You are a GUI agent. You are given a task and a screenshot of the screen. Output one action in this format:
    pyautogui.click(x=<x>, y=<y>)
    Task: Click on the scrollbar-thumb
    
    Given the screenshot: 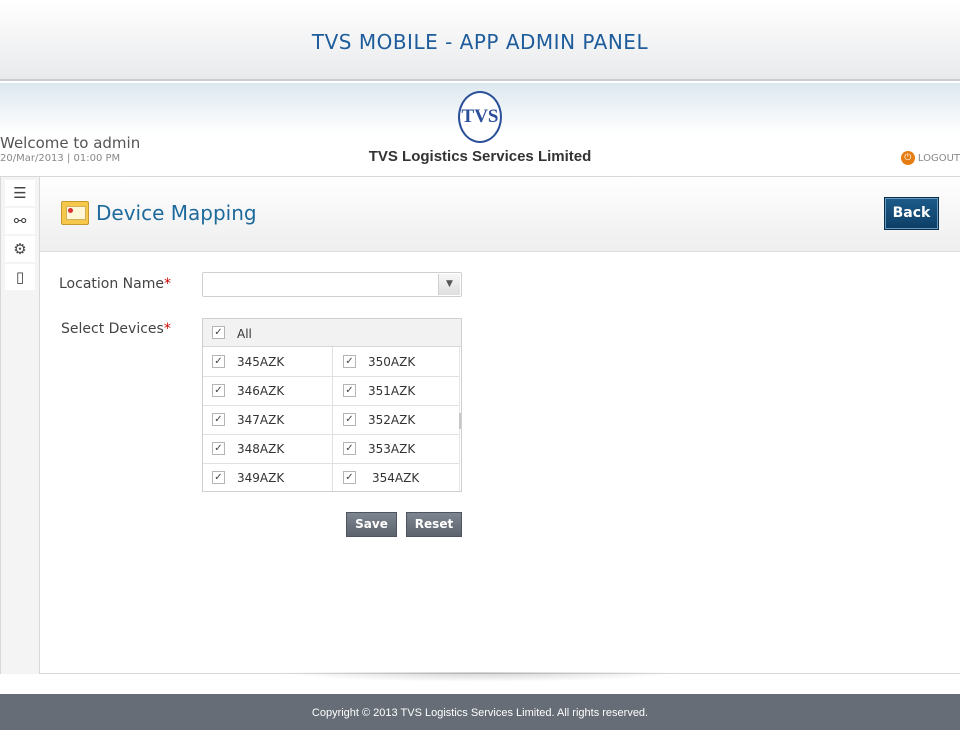 What is the action you would take?
    pyautogui.click(x=460, y=421)
    